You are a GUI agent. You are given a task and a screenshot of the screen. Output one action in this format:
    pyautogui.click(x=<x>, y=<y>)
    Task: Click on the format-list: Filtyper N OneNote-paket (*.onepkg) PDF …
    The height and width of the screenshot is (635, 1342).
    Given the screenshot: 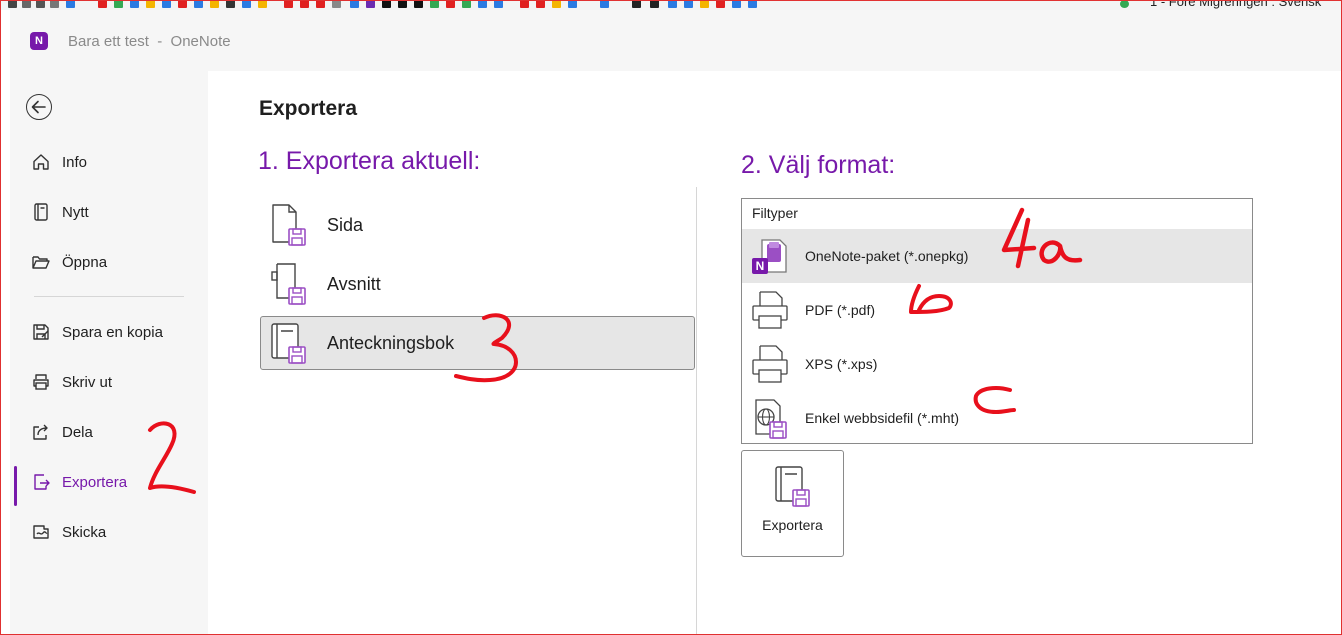 What is the action you would take?
    pyautogui.click(x=997, y=321)
    